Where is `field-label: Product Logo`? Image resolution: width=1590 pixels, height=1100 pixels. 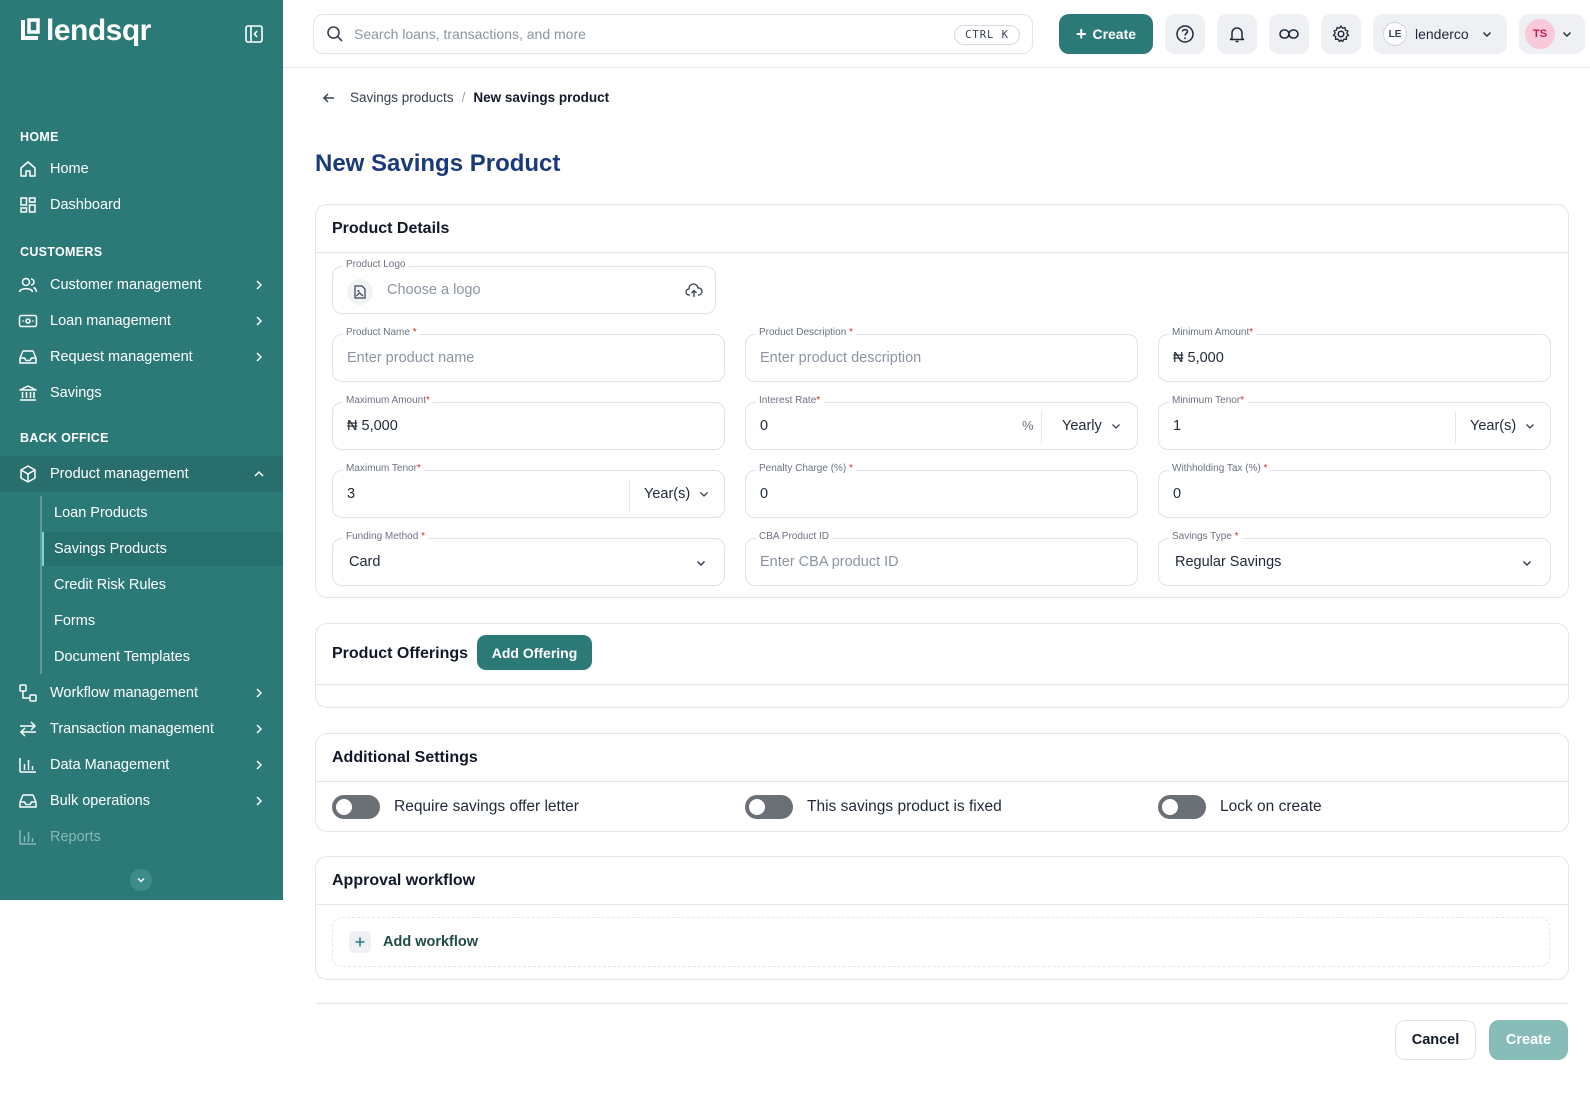
field-label: Product Logo is located at coordinates (376, 264).